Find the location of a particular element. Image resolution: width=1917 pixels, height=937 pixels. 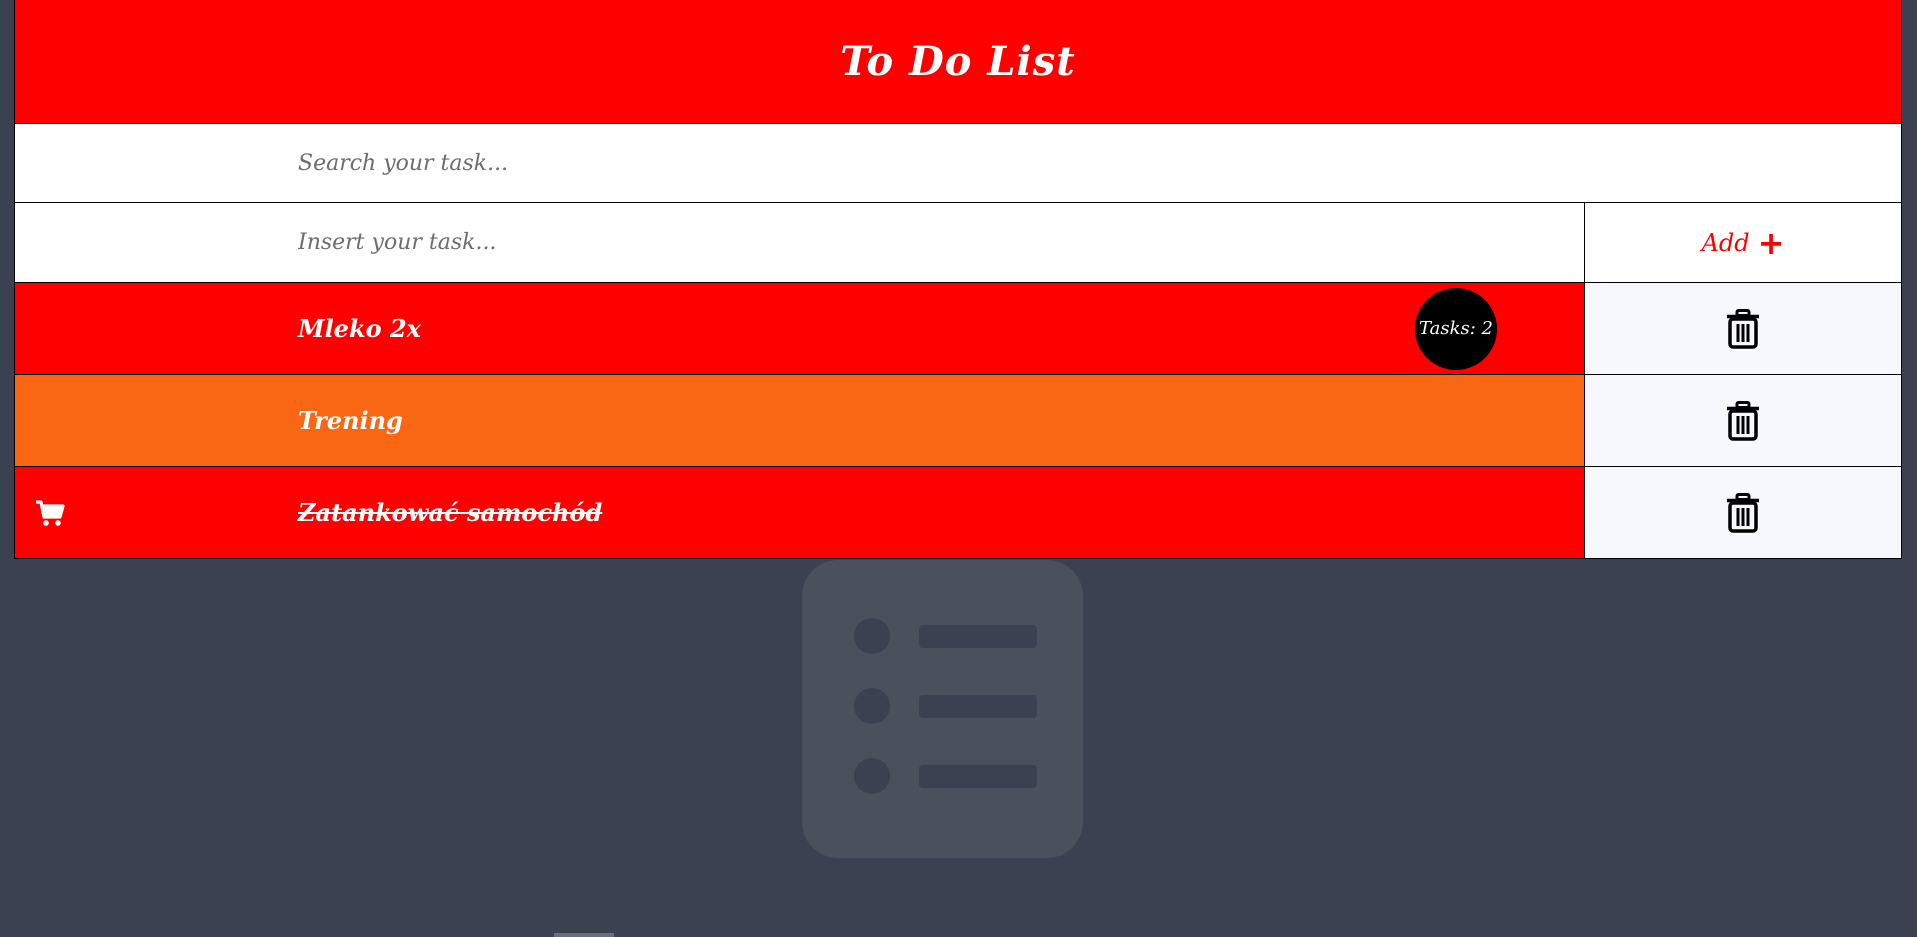

task-row: Trening is located at coordinates (958, 421).